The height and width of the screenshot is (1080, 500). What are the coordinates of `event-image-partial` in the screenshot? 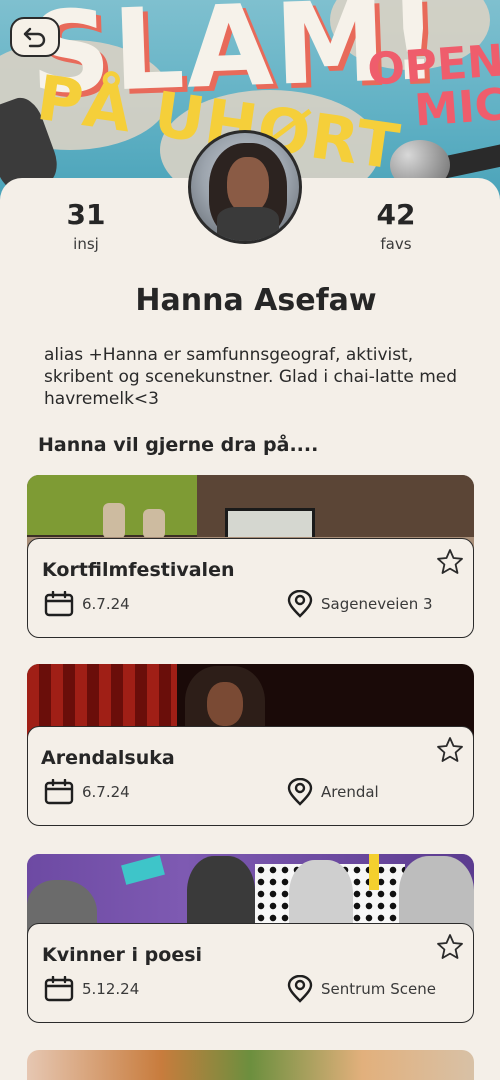 It's located at (250, 1065).